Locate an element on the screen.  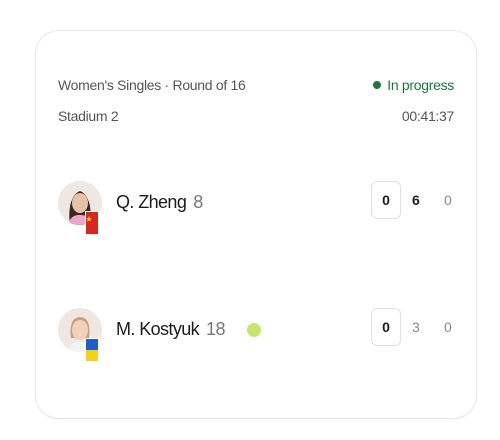
player-row: Q. Zheng 8 0 6 0 is located at coordinates (256, 216).